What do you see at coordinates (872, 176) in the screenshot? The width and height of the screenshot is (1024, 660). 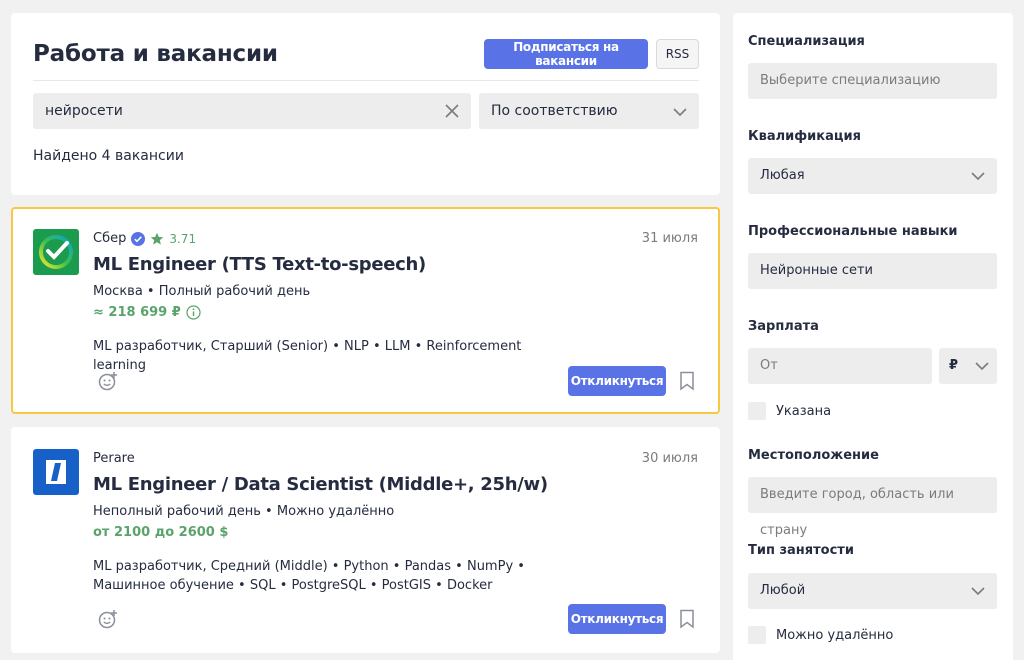 I see `qualification-select: Любая` at bounding box center [872, 176].